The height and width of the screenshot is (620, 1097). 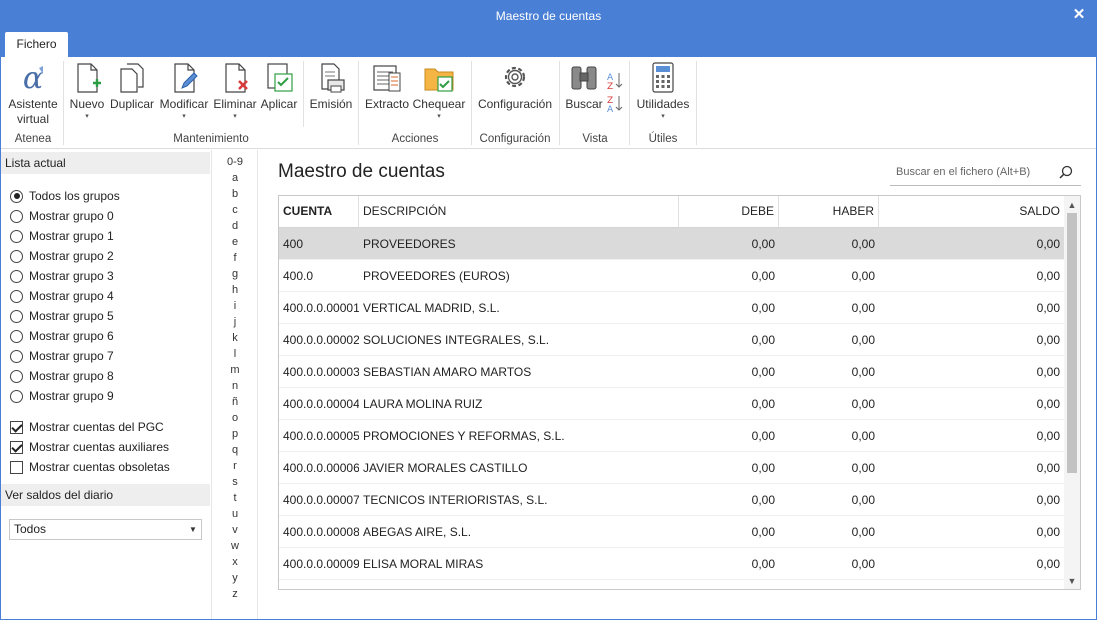 What do you see at coordinates (615, 92) in the screenshot?
I see `sort-button: A Z Z A` at bounding box center [615, 92].